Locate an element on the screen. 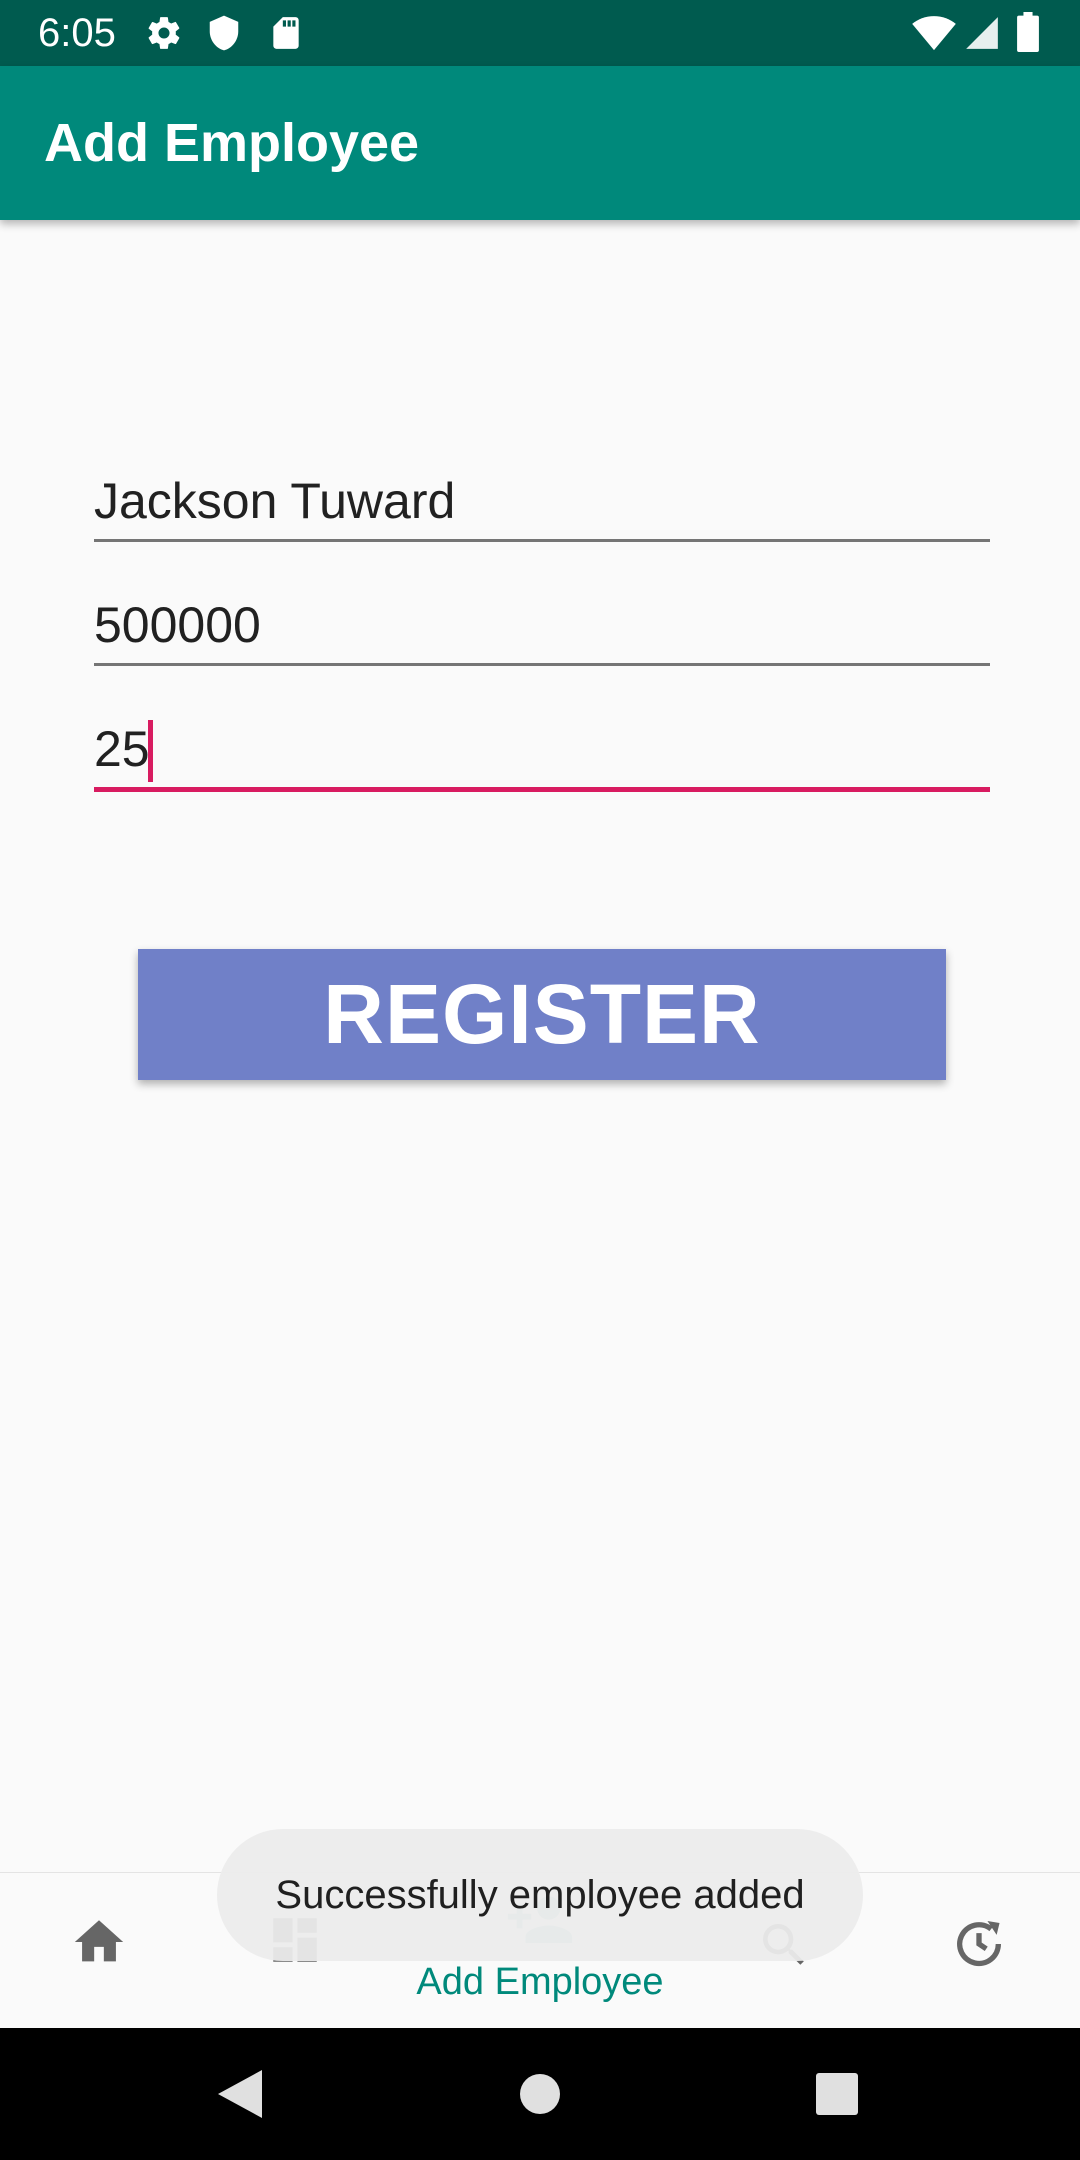 The height and width of the screenshot is (2160, 1080). age-field is located at coordinates (542, 751).